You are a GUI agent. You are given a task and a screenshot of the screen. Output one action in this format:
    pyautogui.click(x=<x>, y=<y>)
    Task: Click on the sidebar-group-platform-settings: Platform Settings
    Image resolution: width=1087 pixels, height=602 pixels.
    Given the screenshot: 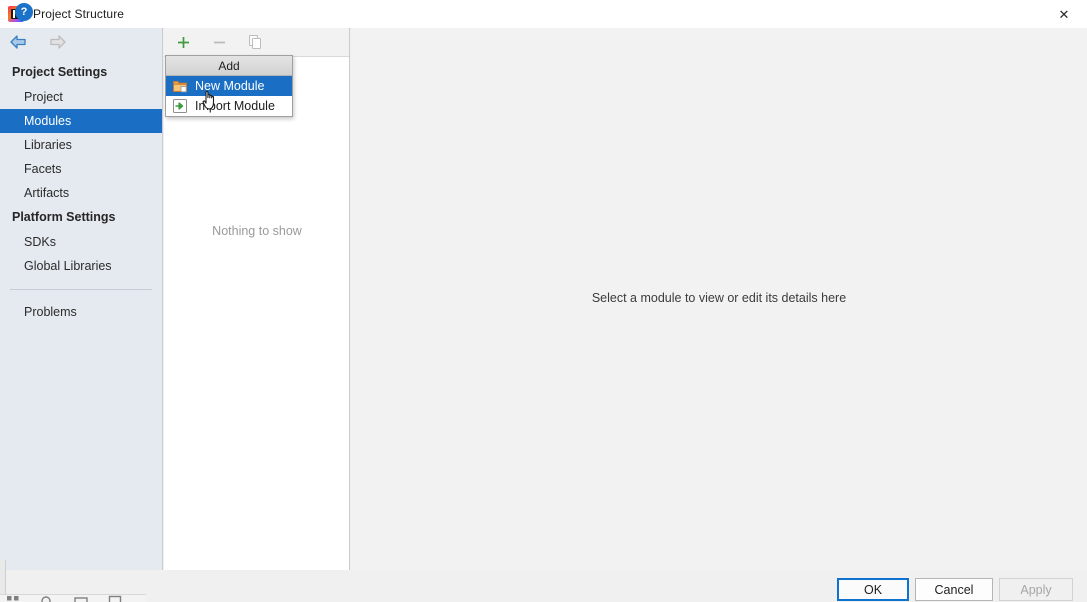 What is the action you would take?
    pyautogui.click(x=64, y=217)
    